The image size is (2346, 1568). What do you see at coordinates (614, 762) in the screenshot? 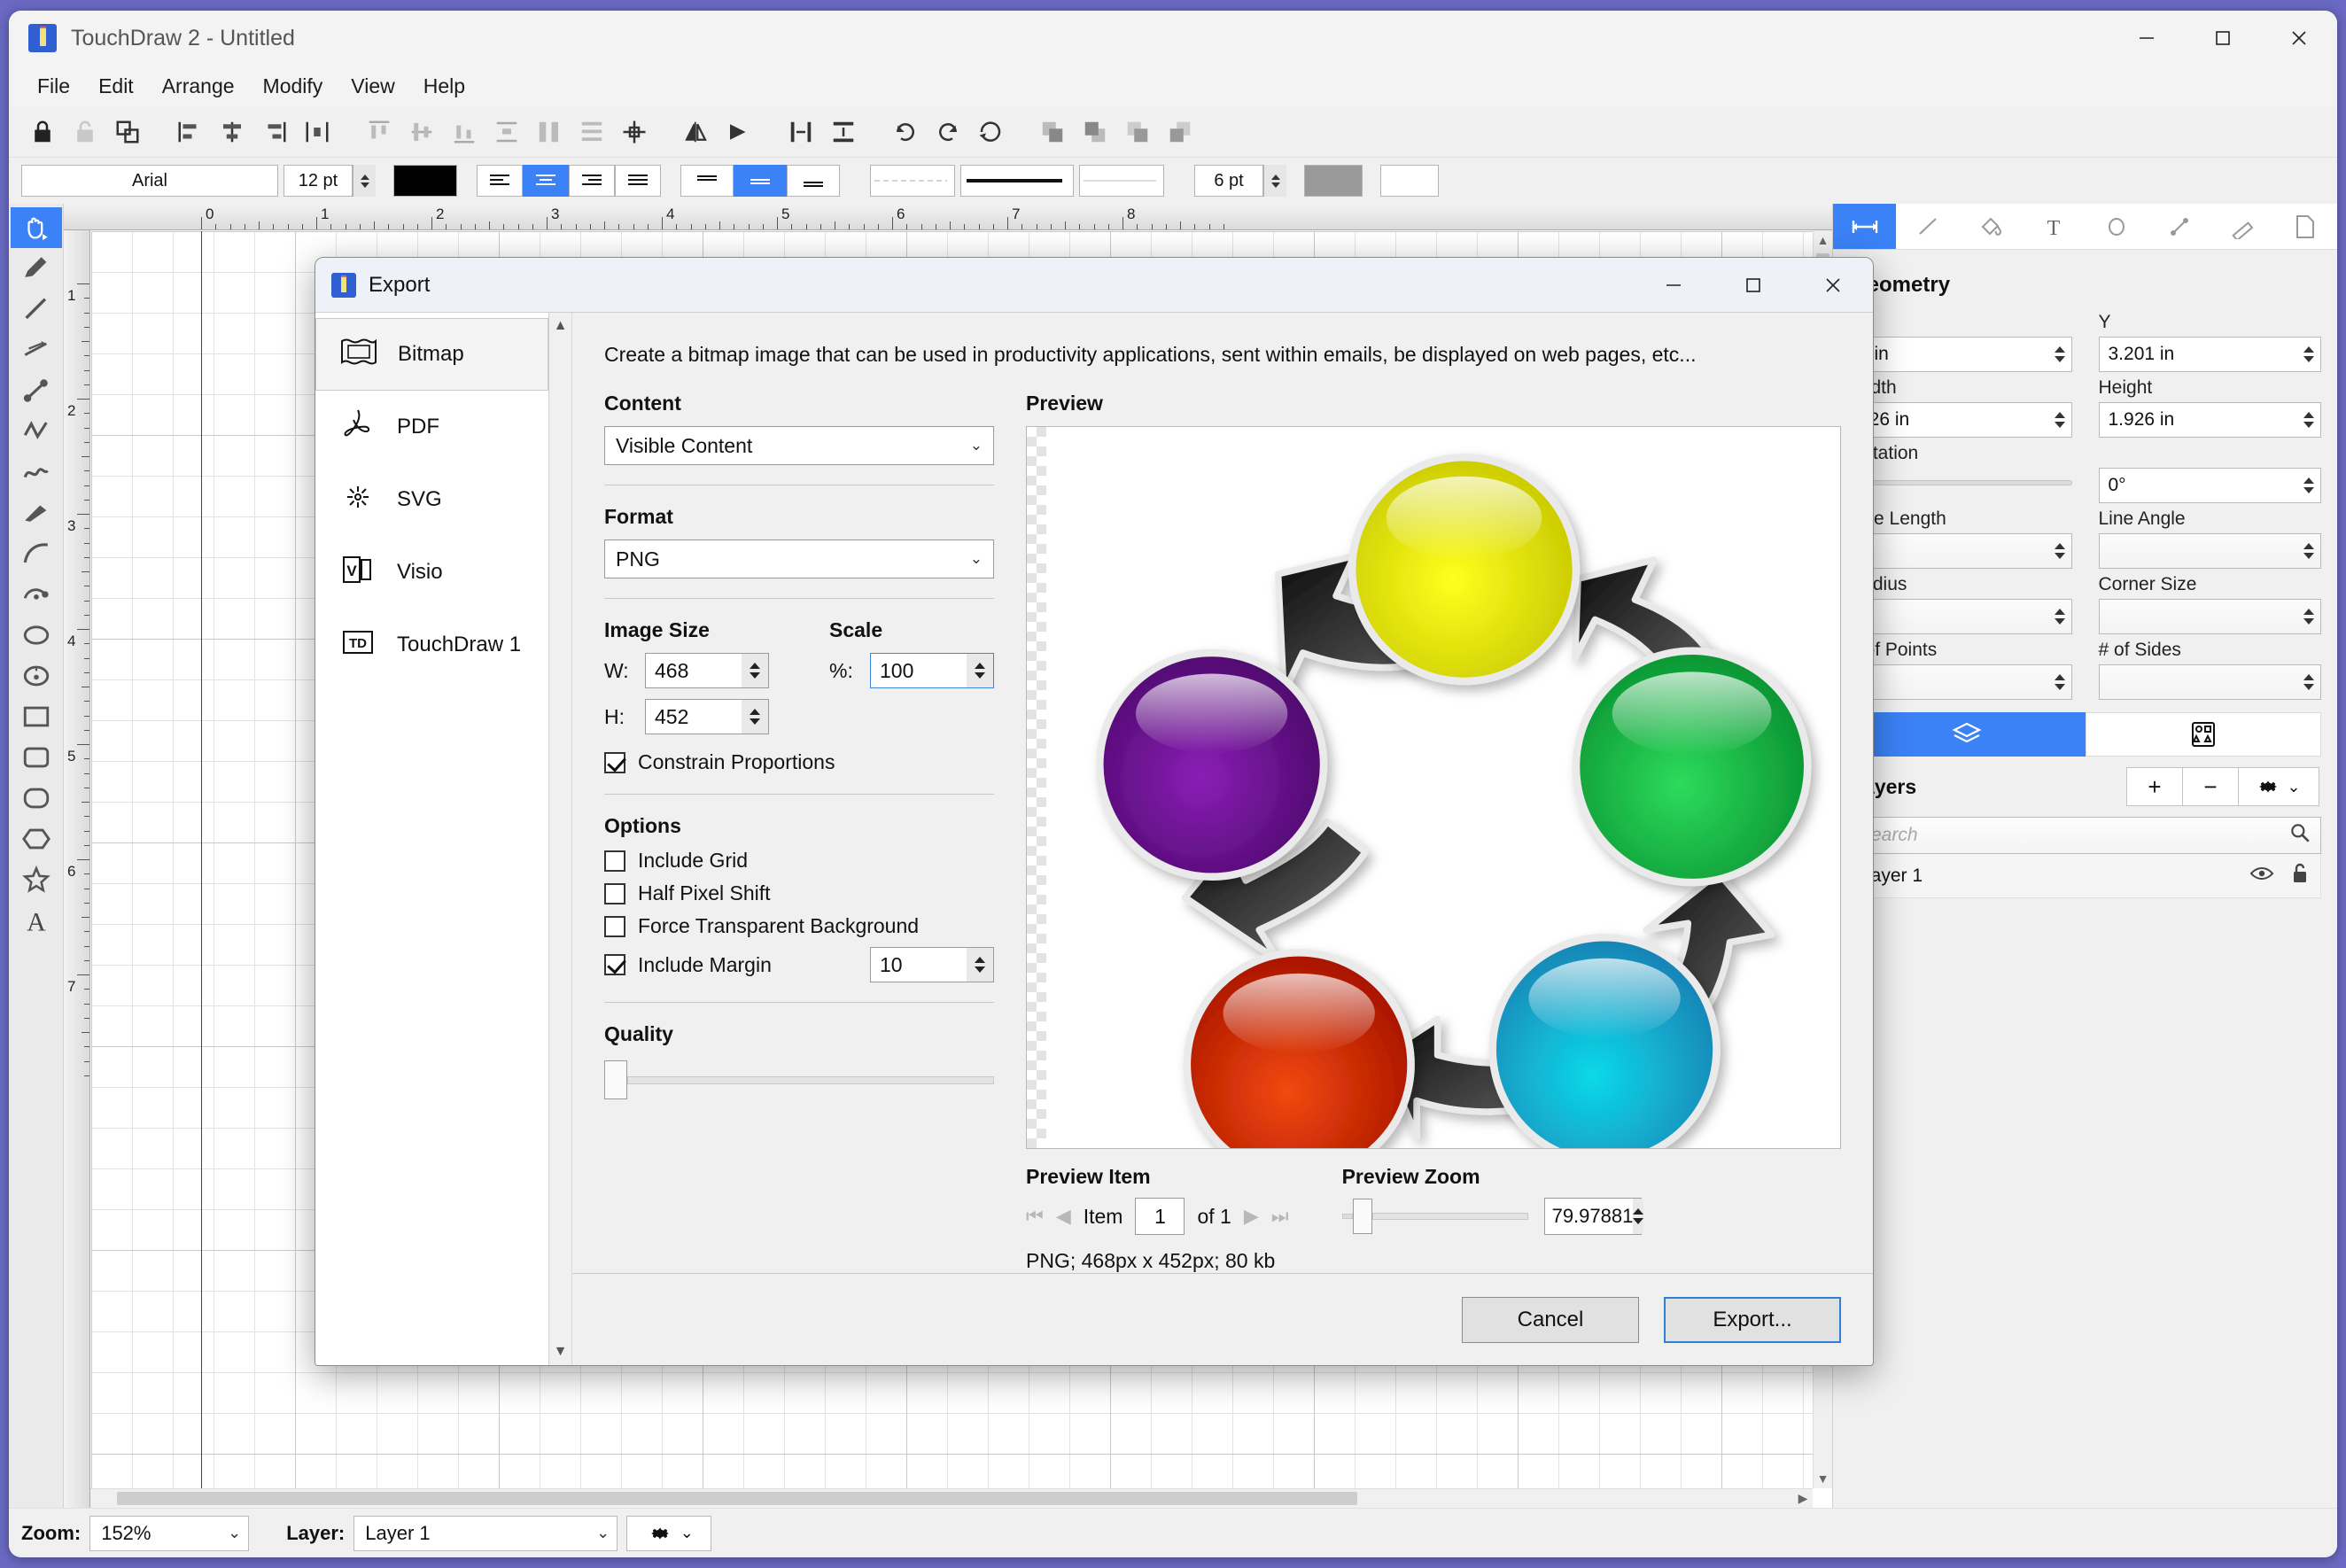
I see `constrain-proportions-checkbox` at bounding box center [614, 762].